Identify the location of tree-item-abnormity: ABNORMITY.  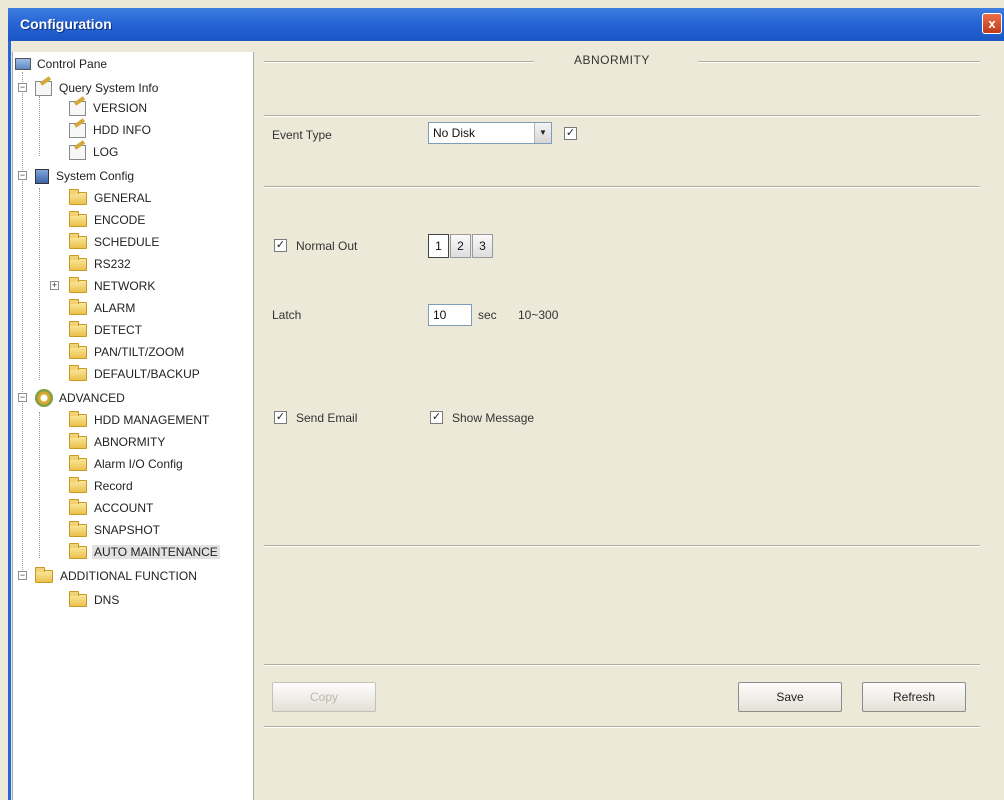
(118, 442).